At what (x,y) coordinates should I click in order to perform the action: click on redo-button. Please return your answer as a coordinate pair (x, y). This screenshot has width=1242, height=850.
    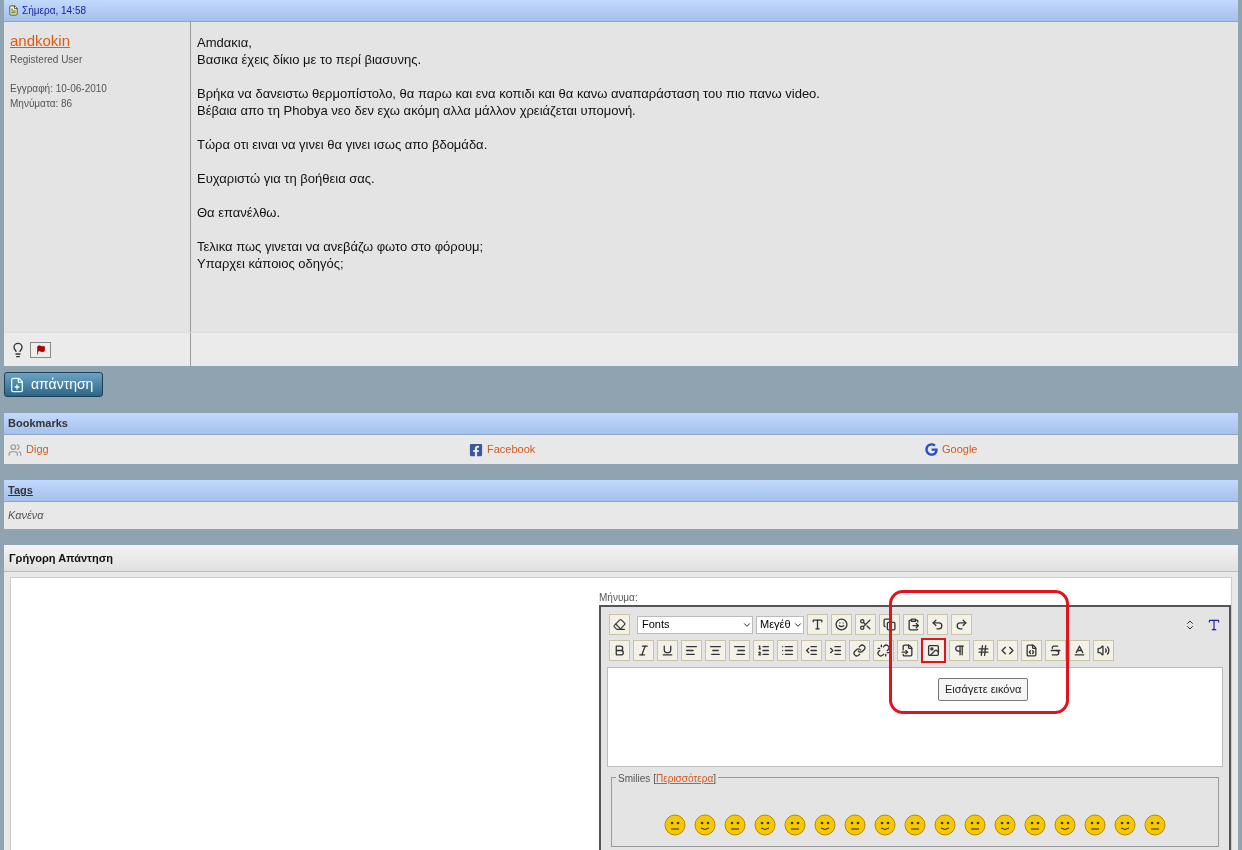
    Looking at the image, I should click on (961, 624).